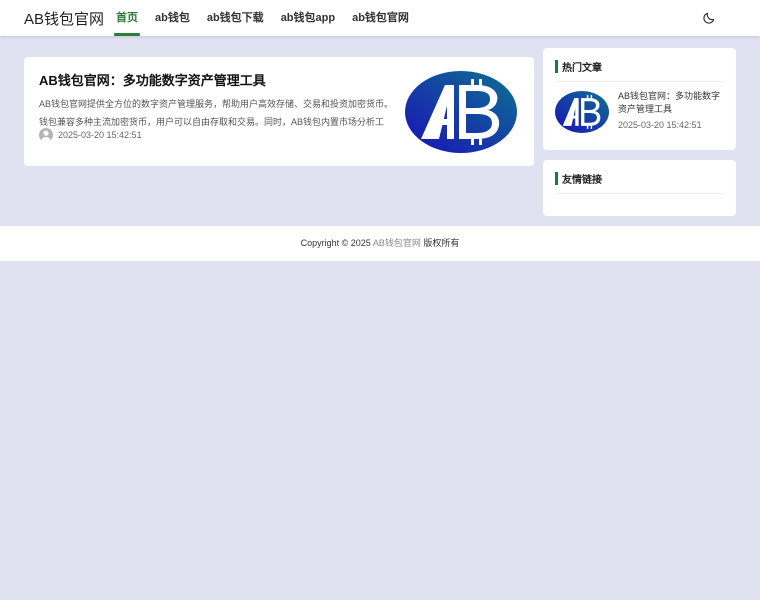 This screenshot has width=760, height=600. I want to click on moon-icon, so click(709, 18).